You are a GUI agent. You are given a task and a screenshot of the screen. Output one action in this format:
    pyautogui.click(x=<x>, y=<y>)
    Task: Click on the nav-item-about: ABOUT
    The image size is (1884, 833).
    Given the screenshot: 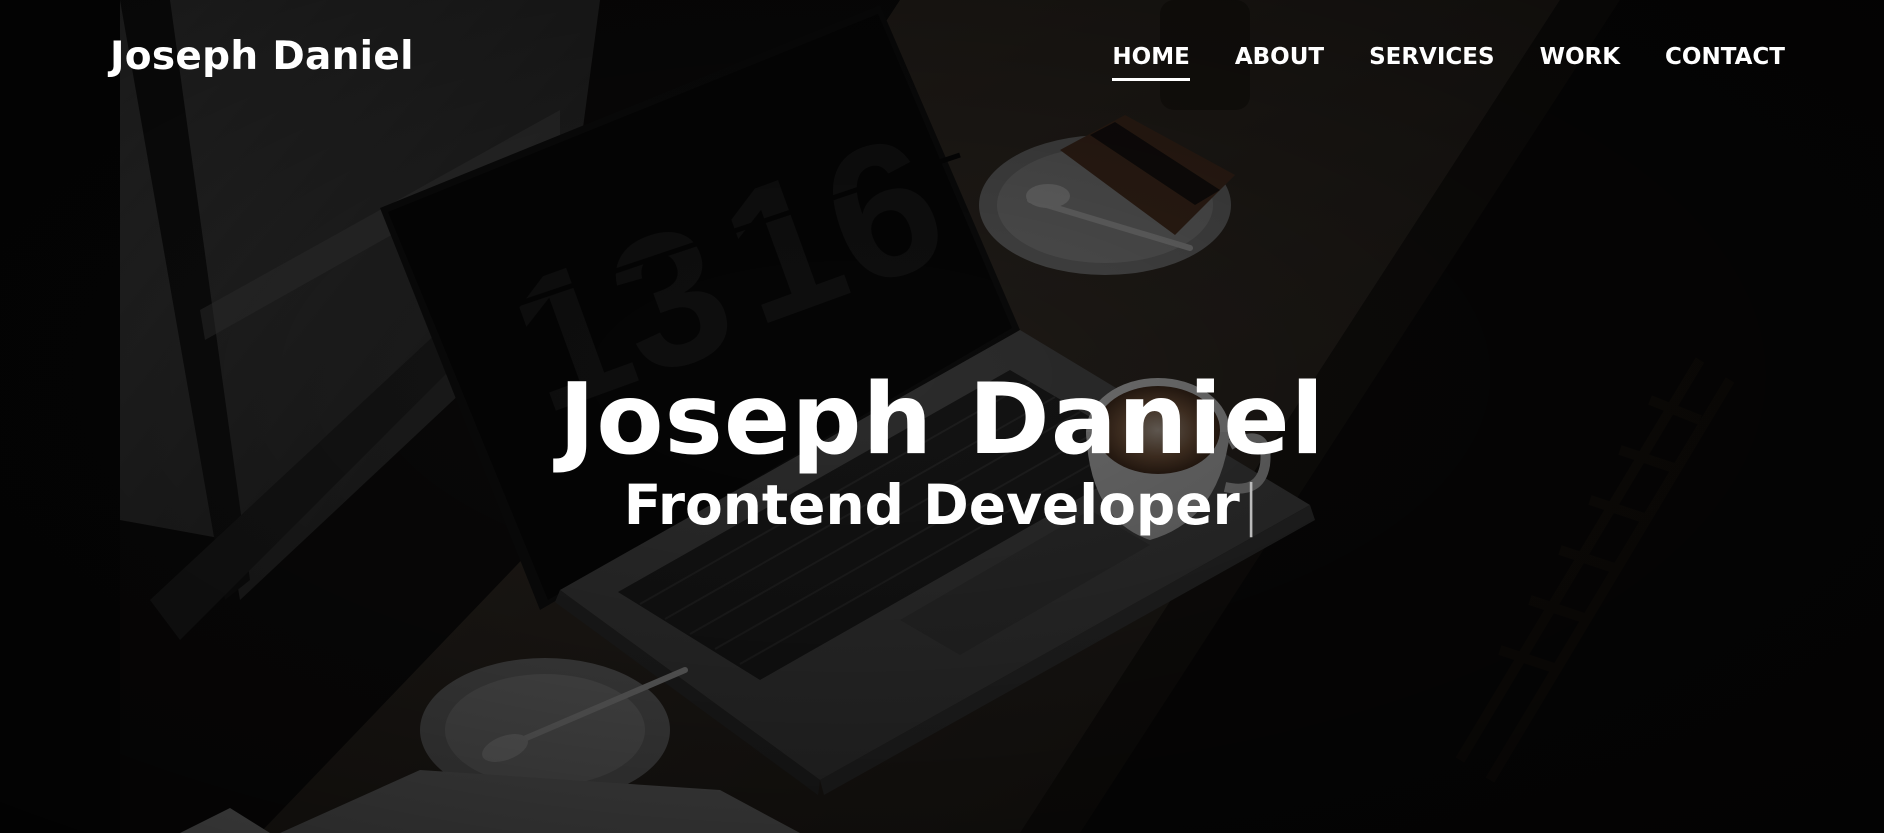 What is the action you would take?
    pyautogui.click(x=1279, y=57)
    